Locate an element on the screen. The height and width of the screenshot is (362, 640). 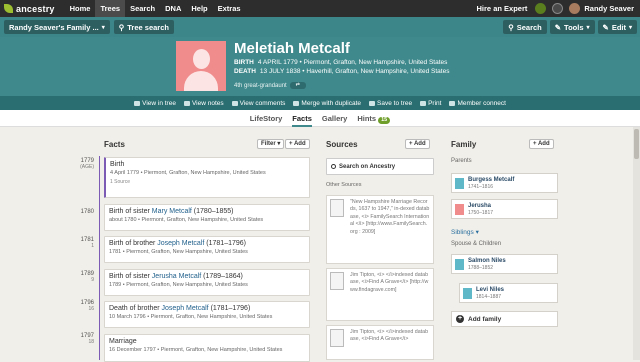
username: Randy Seaver is located at coordinates (609, 8).